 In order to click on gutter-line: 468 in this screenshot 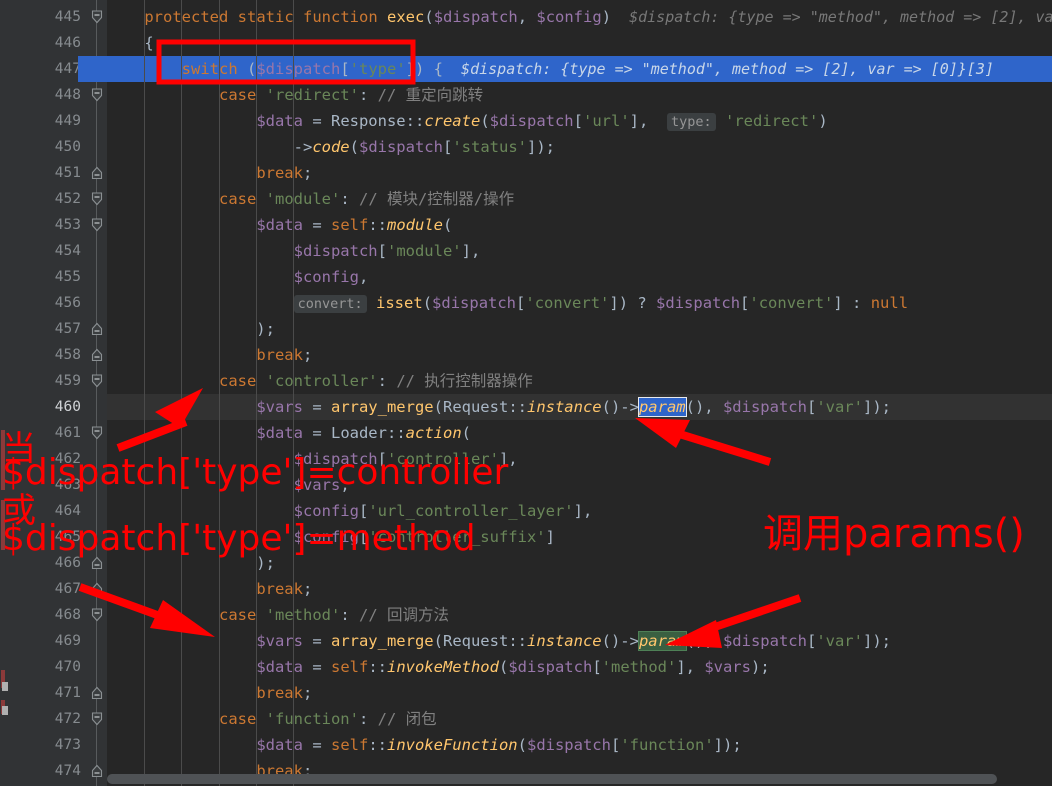, I will do `click(59, 615)`.